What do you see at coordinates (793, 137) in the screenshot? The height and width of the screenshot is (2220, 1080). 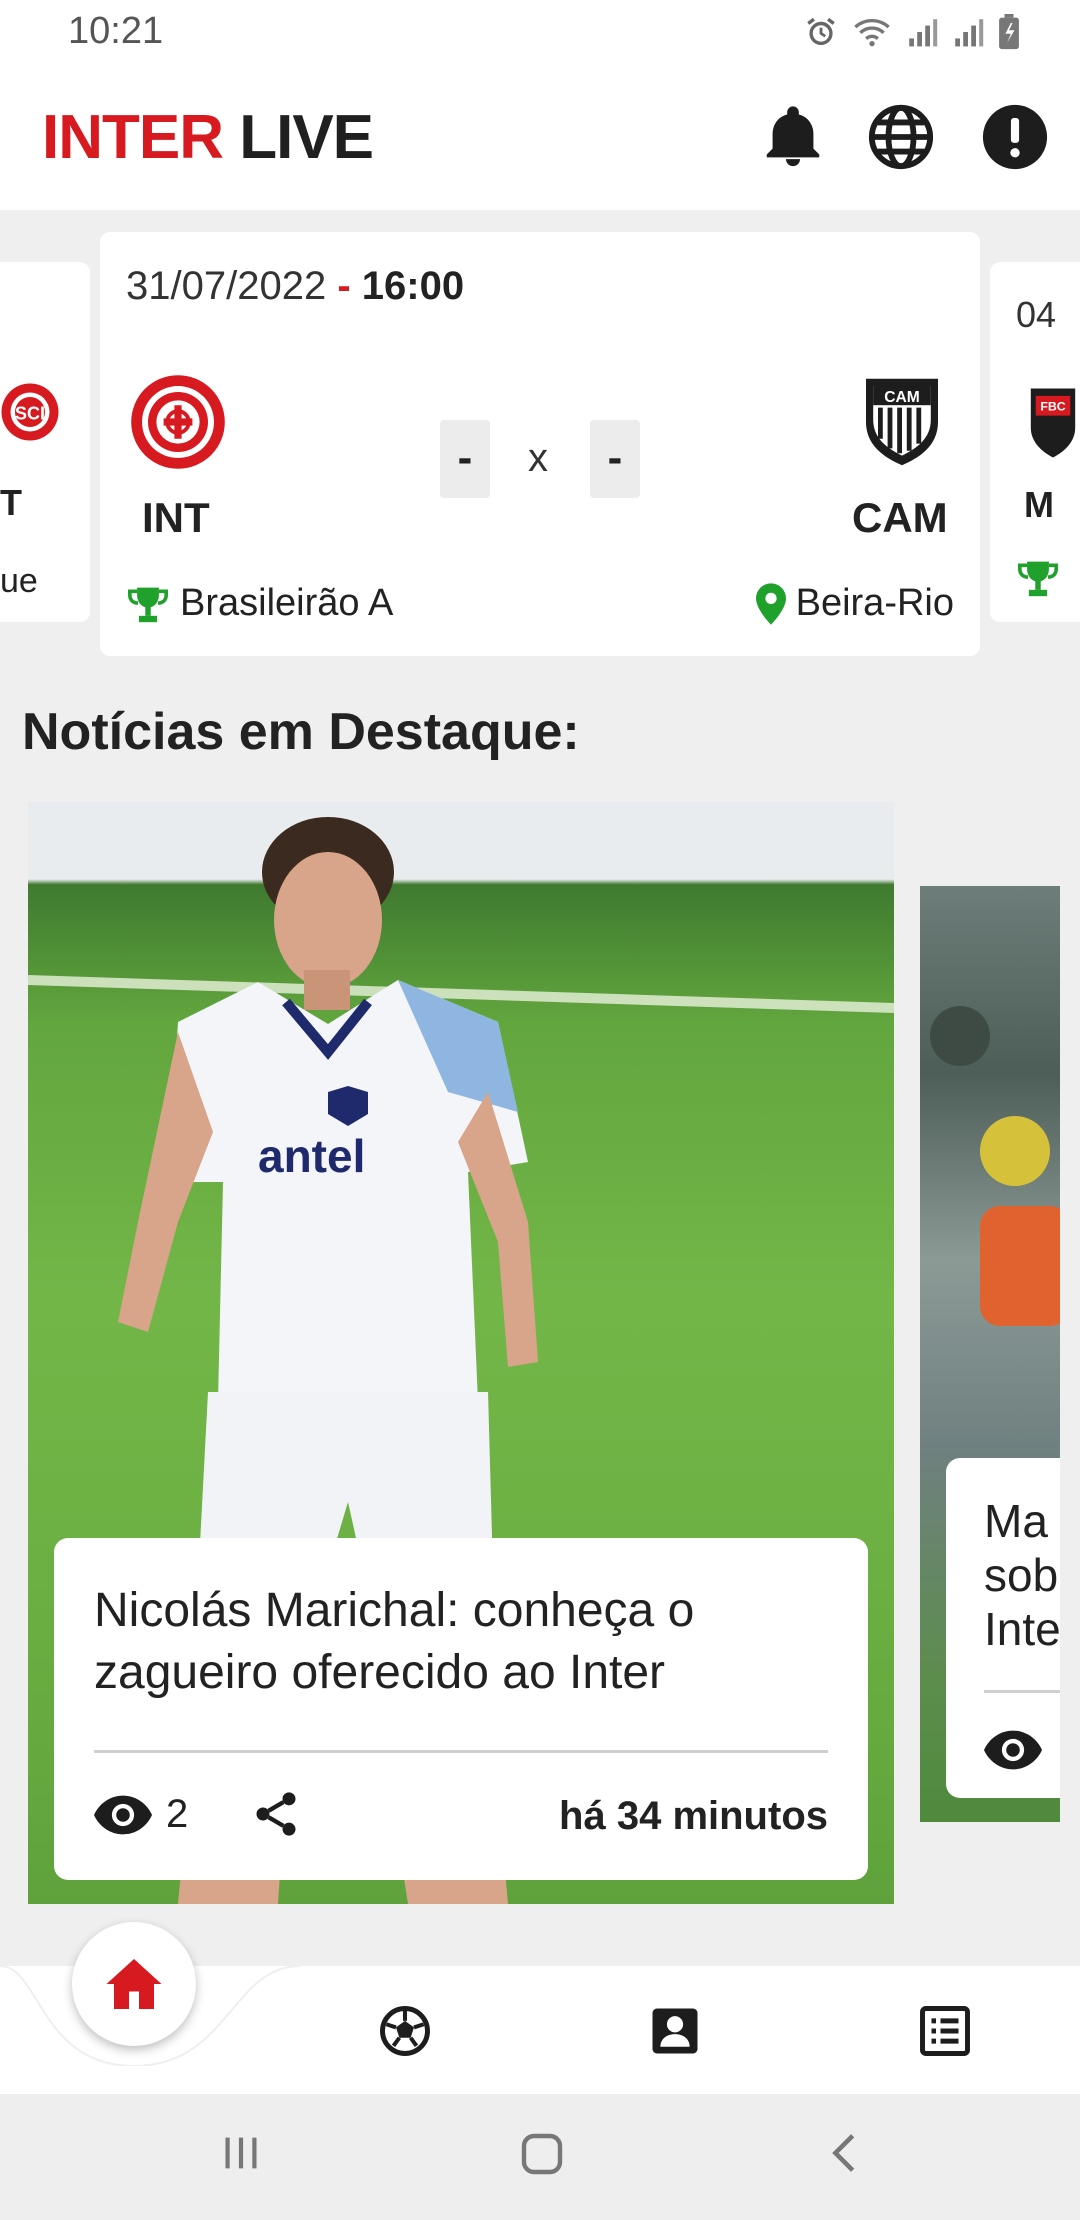 I see `bell-icon` at bounding box center [793, 137].